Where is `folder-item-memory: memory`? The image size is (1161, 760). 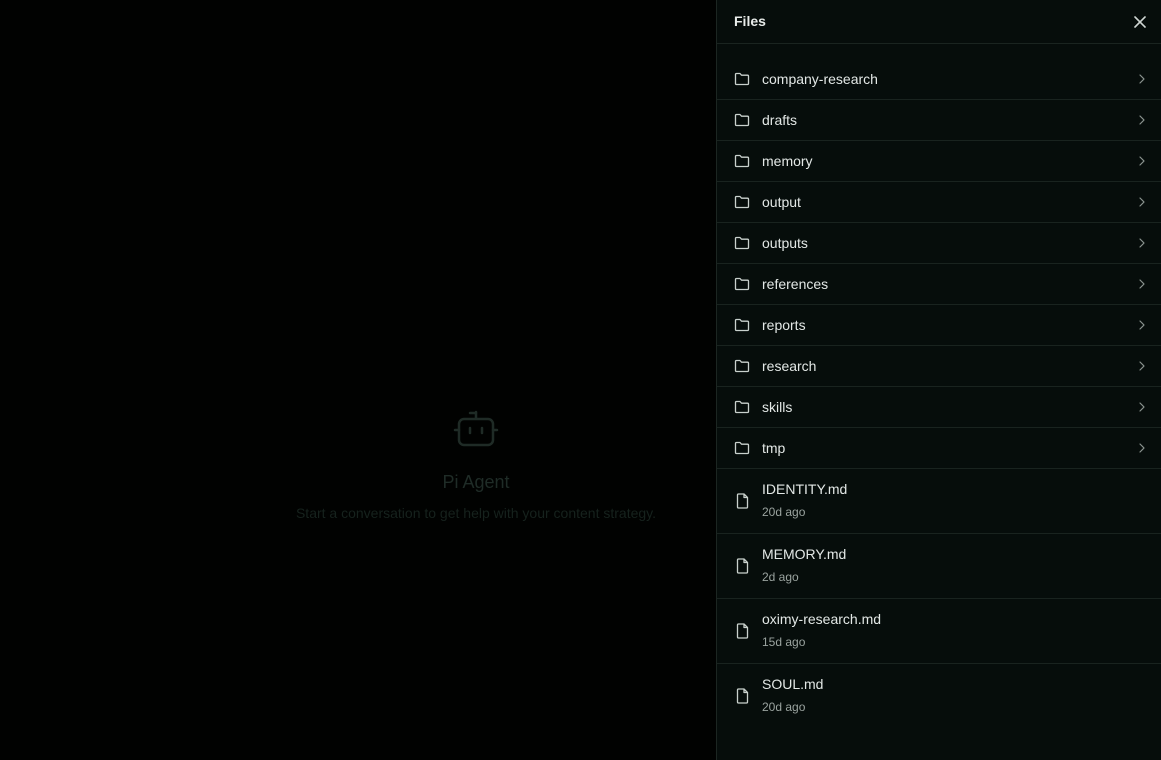 folder-item-memory: memory is located at coordinates (939, 161).